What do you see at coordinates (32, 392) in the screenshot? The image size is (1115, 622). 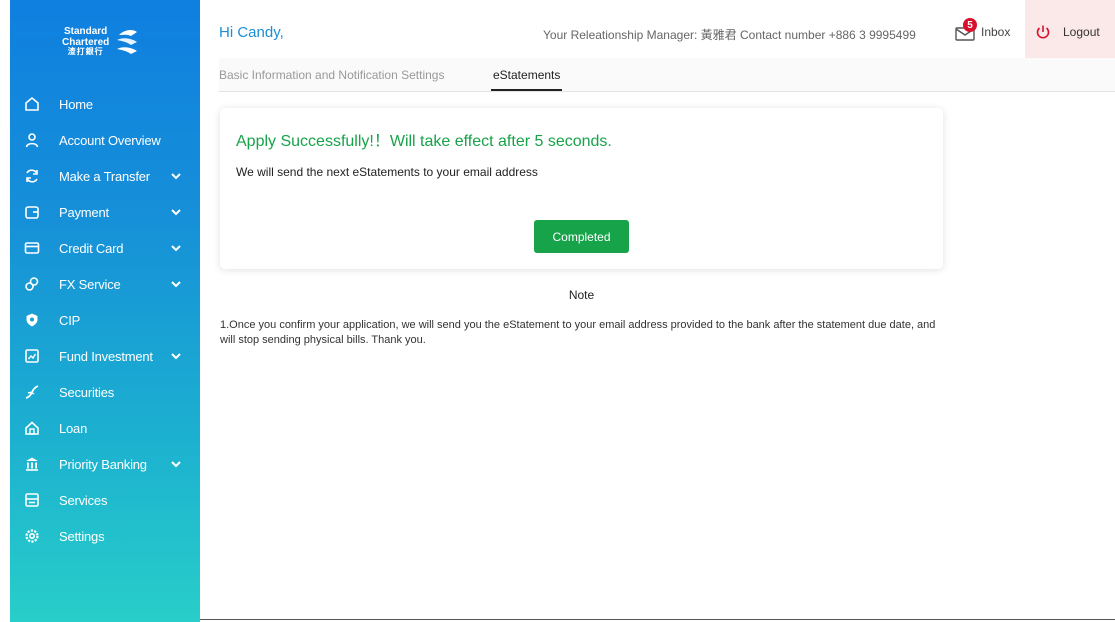 I see `securities-icon` at bounding box center [32, 392].